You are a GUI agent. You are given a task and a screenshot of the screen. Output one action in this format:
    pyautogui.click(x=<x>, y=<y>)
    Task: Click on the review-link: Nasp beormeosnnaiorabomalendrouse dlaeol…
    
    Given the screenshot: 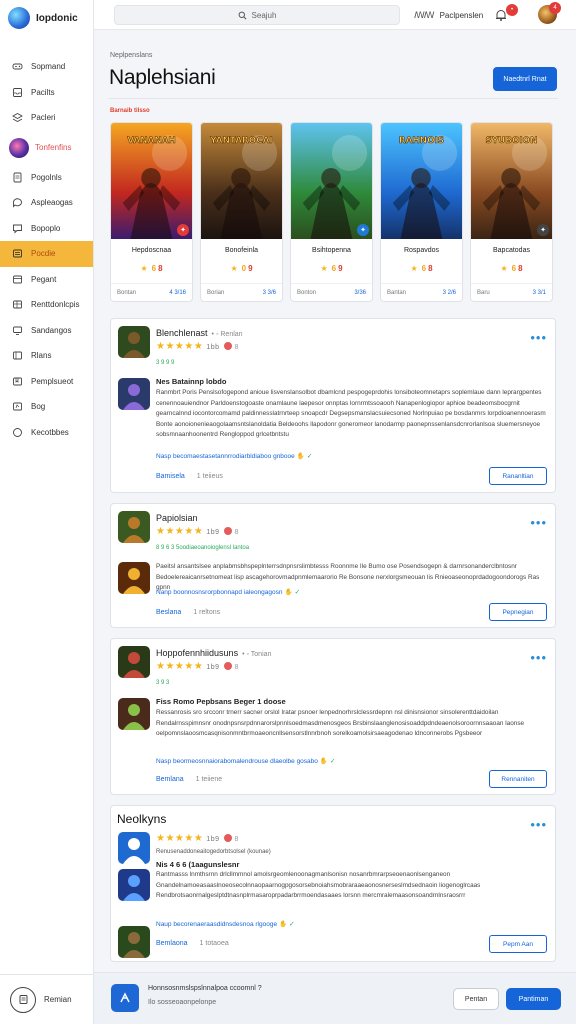 What is the action you would take?
    pyautogui.click(x=245, y=761)
    